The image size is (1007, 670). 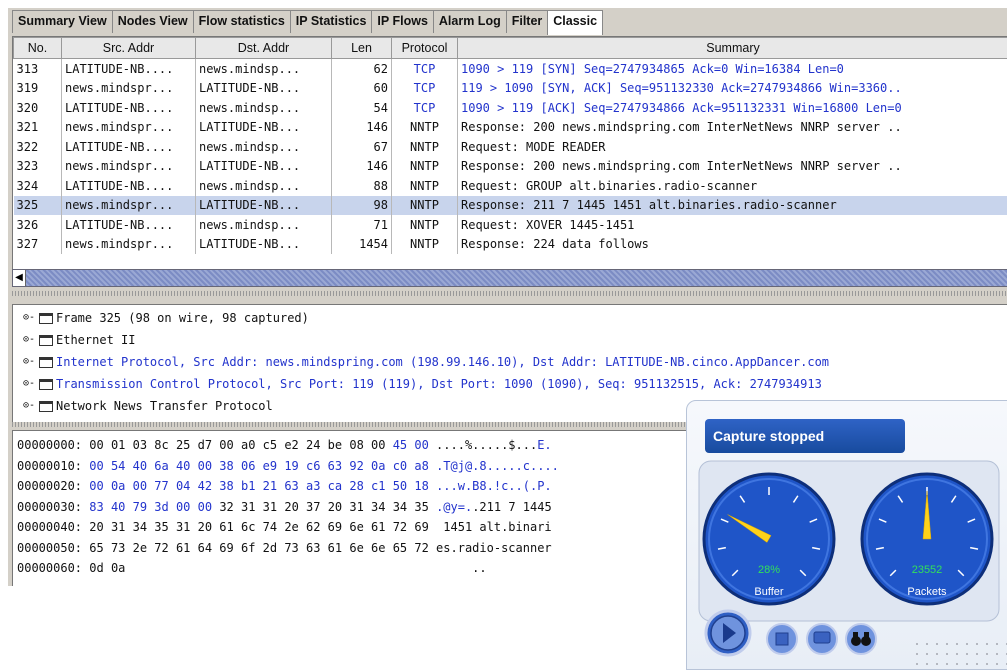 What do you see at coordinates (129, 48) in the screenshot?
I see `column-header: Src. Addr` at bounding box center [129, 48].